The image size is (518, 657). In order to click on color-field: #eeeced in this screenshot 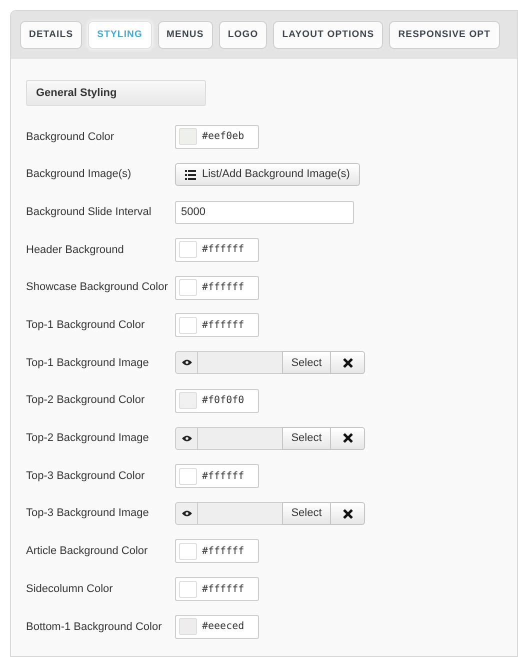, I will do `click(217, 626)`.